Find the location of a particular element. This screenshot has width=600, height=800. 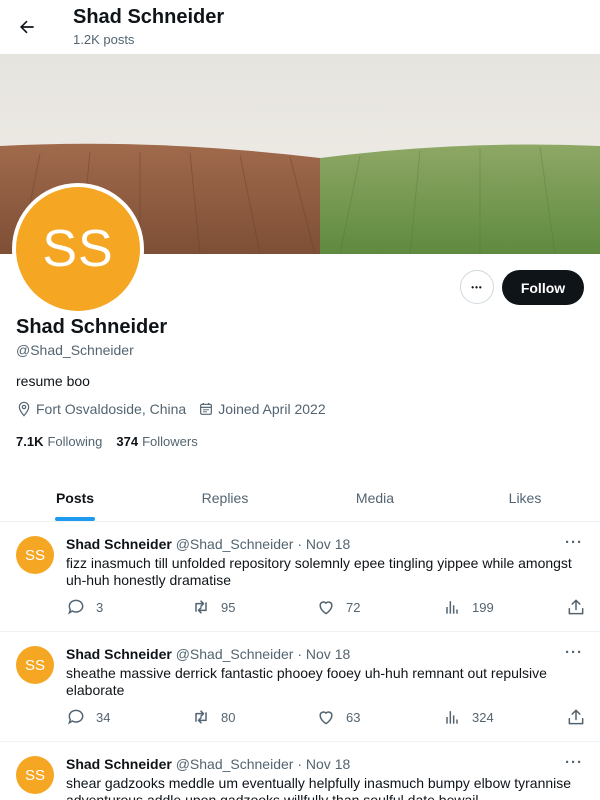

followers-label: Followers is located at coordinates (170, 441).